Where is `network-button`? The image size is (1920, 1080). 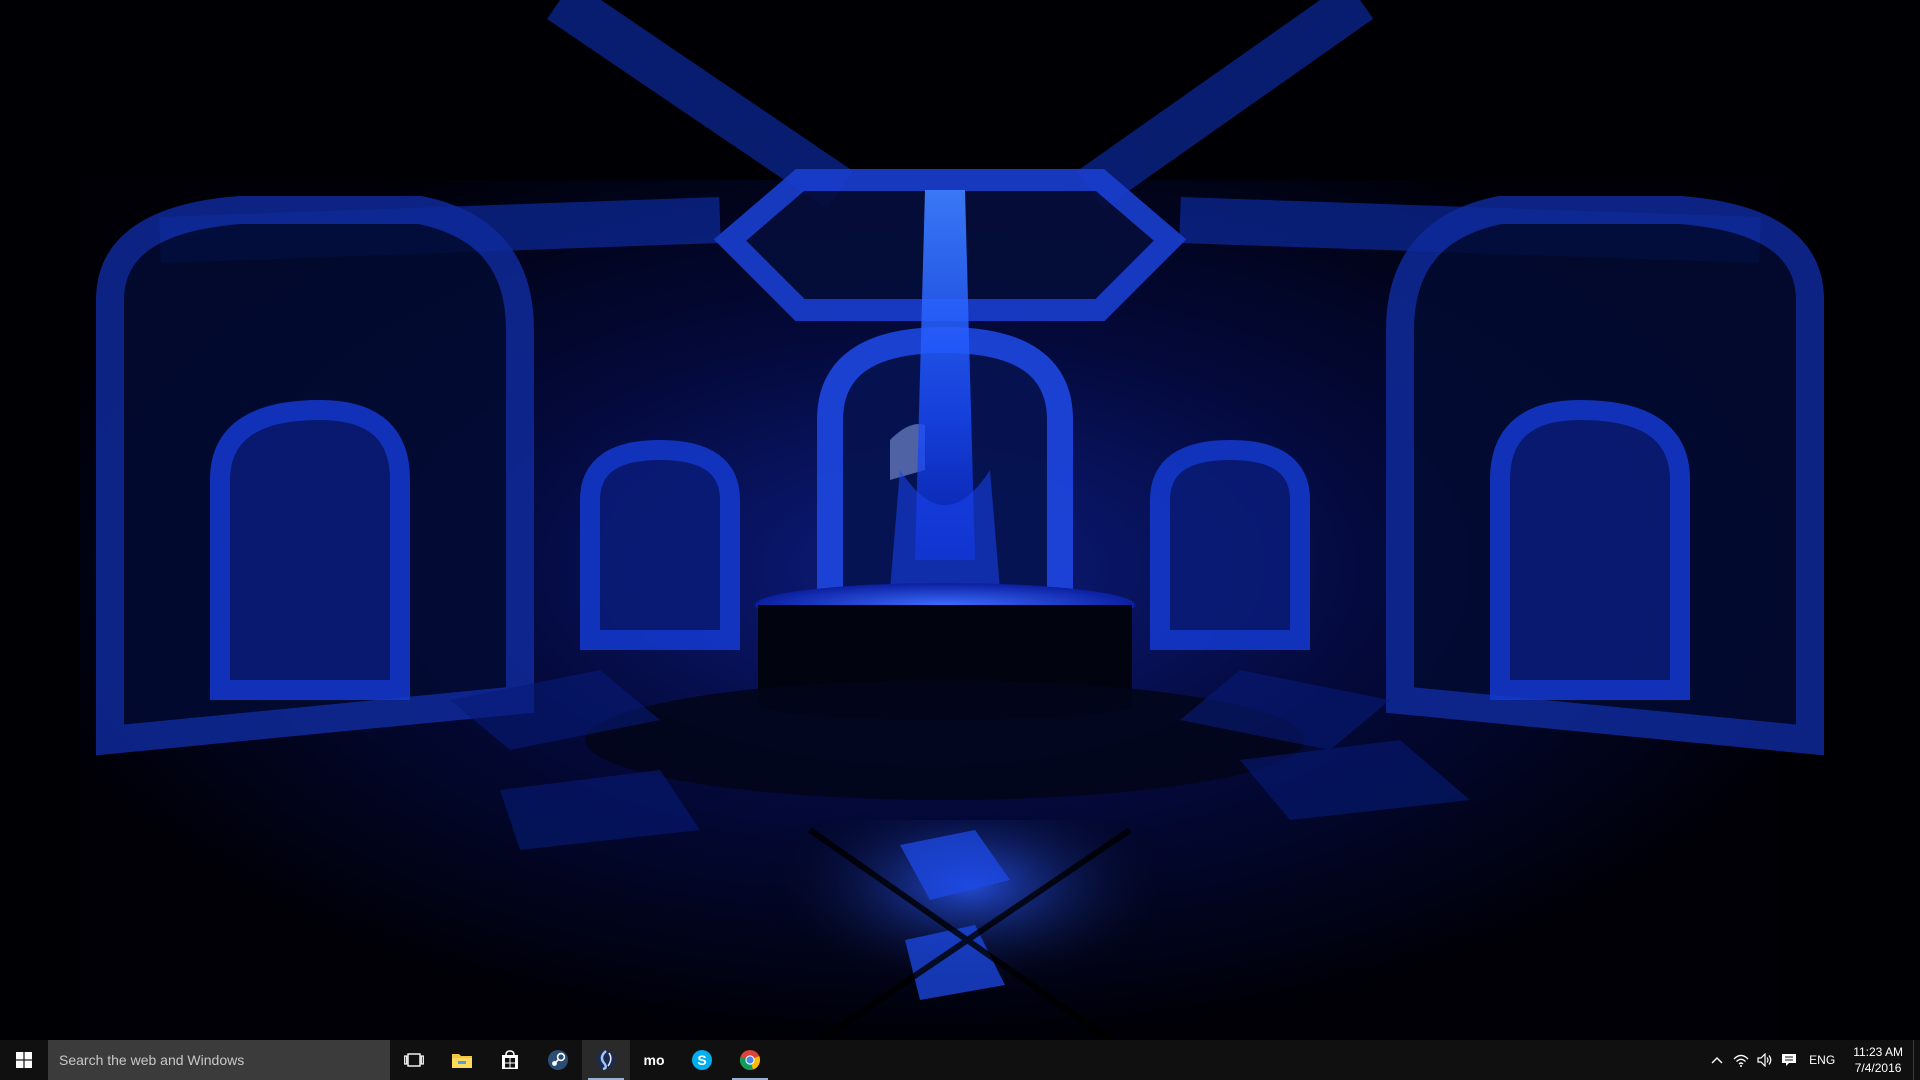
network-button is located at coordinates (1741, 1060).